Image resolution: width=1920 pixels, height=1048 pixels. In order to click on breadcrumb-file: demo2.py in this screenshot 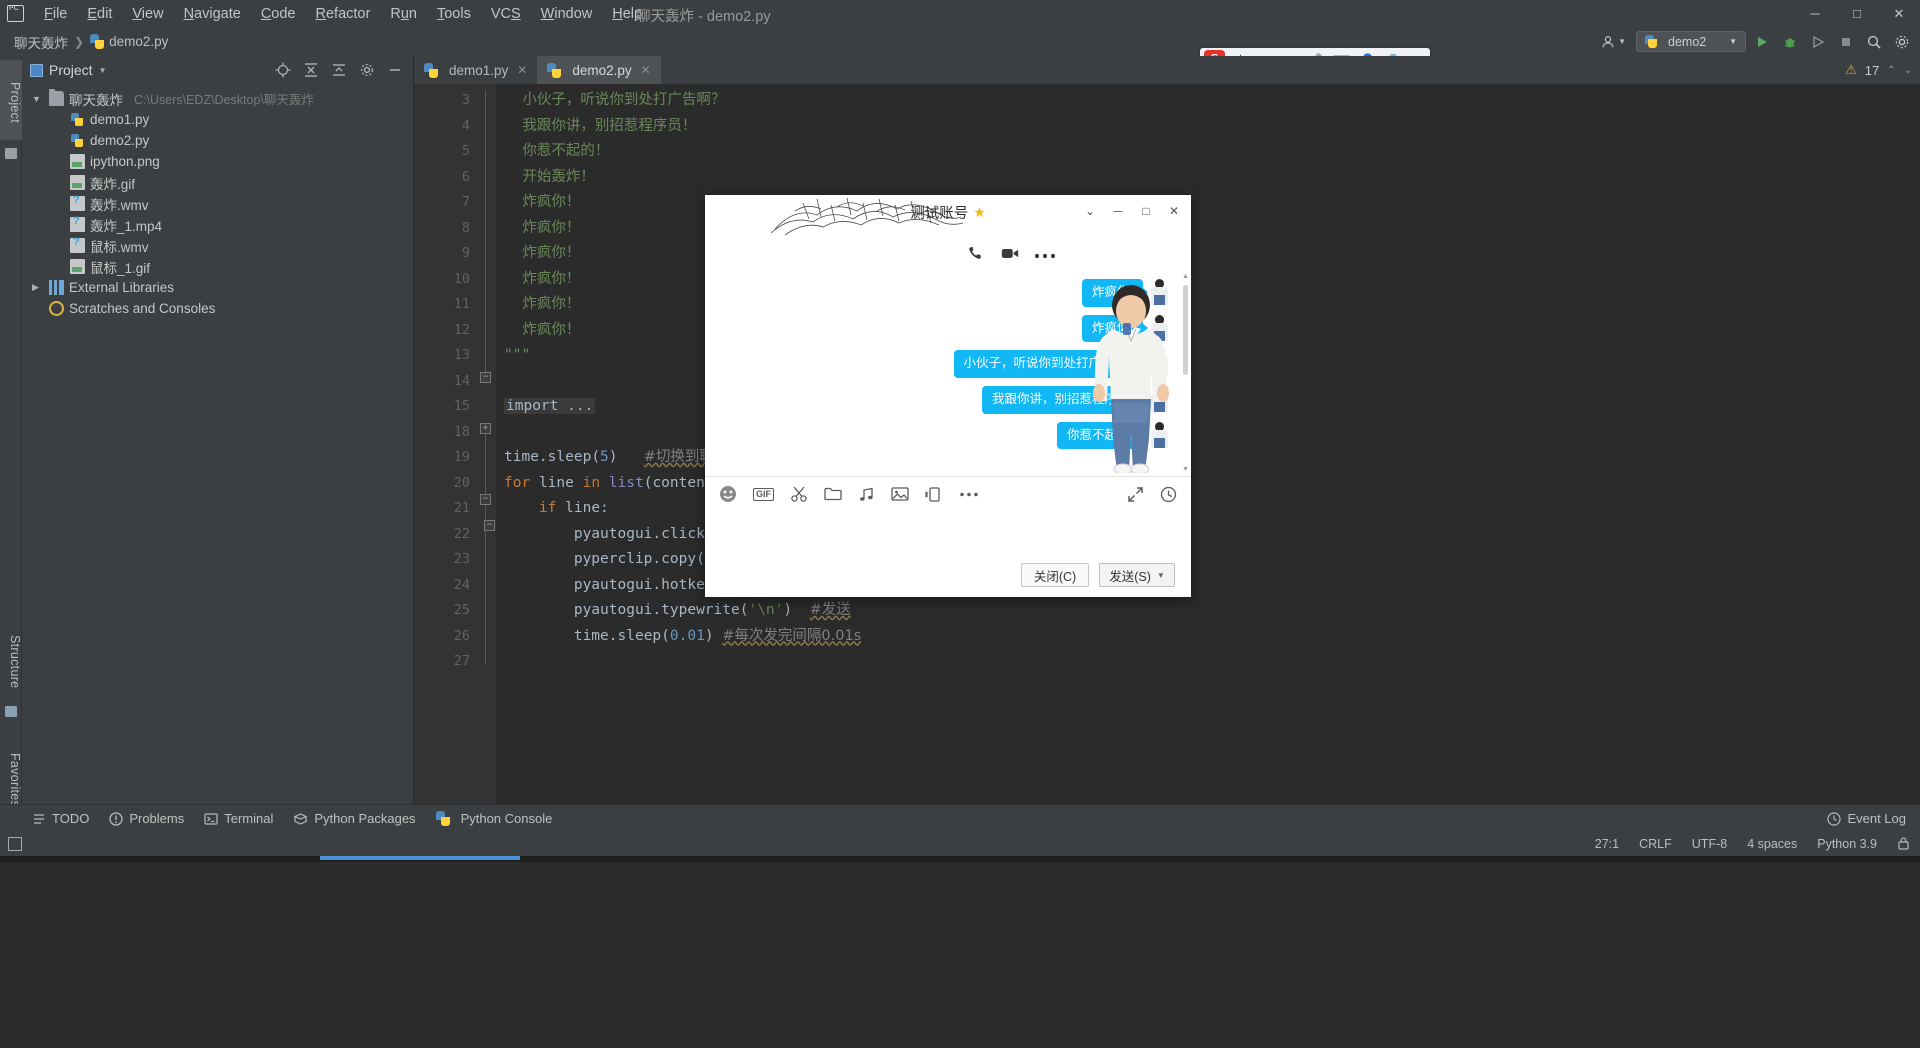, I will do `click(129, 41)`.